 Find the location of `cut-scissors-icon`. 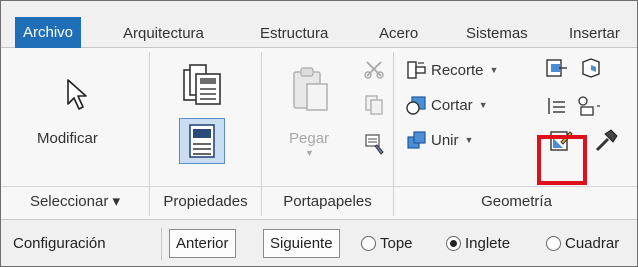

cut-scissors-icon is located at coordinates (374, 69).